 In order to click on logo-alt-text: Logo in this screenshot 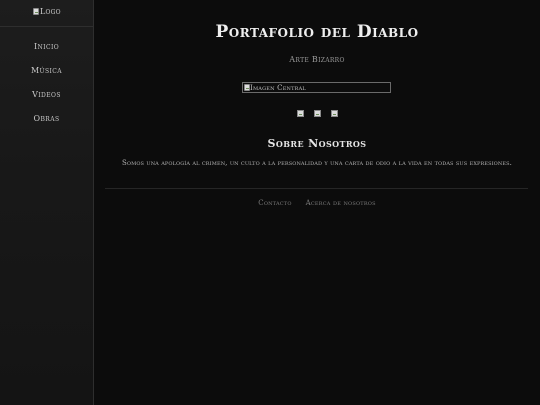, I will do `click(50, 11)`.